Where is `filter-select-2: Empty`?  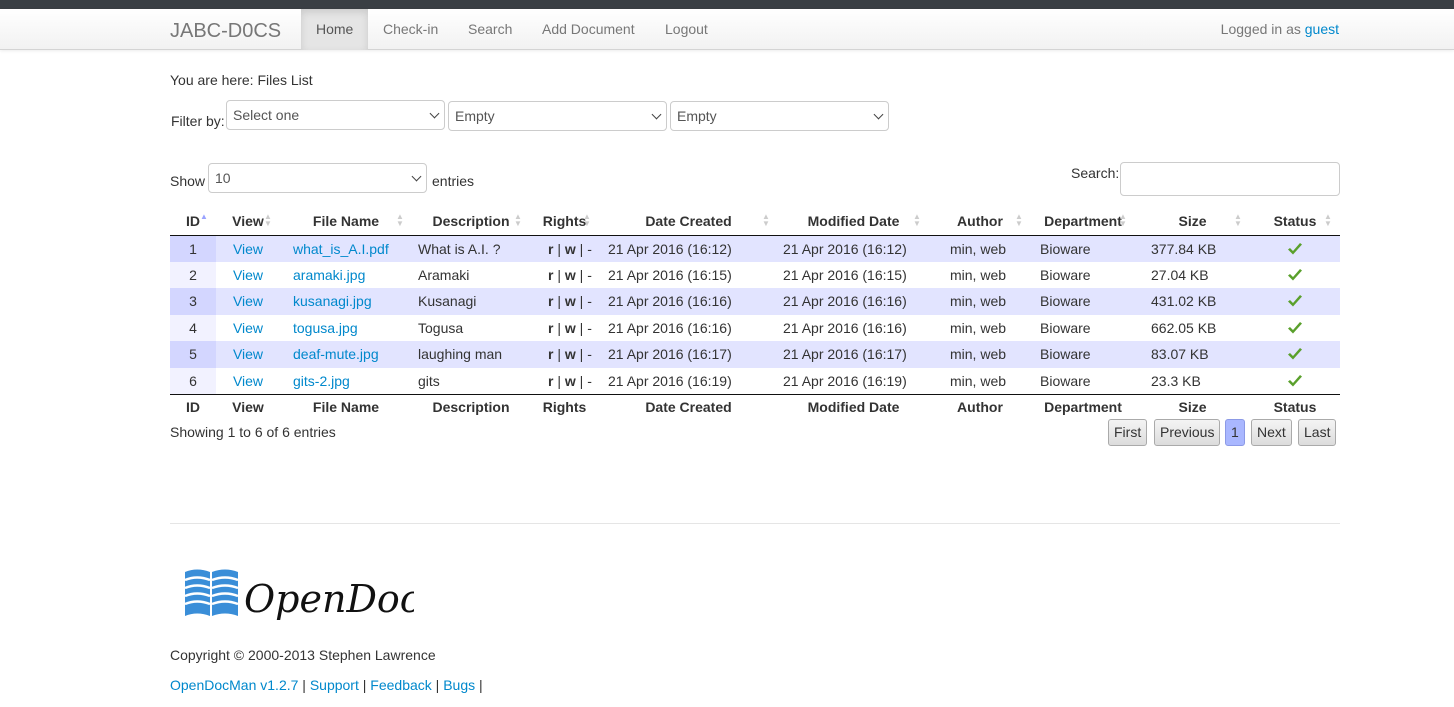
filter-select-2: Empty is located at coordinates (557, 116).